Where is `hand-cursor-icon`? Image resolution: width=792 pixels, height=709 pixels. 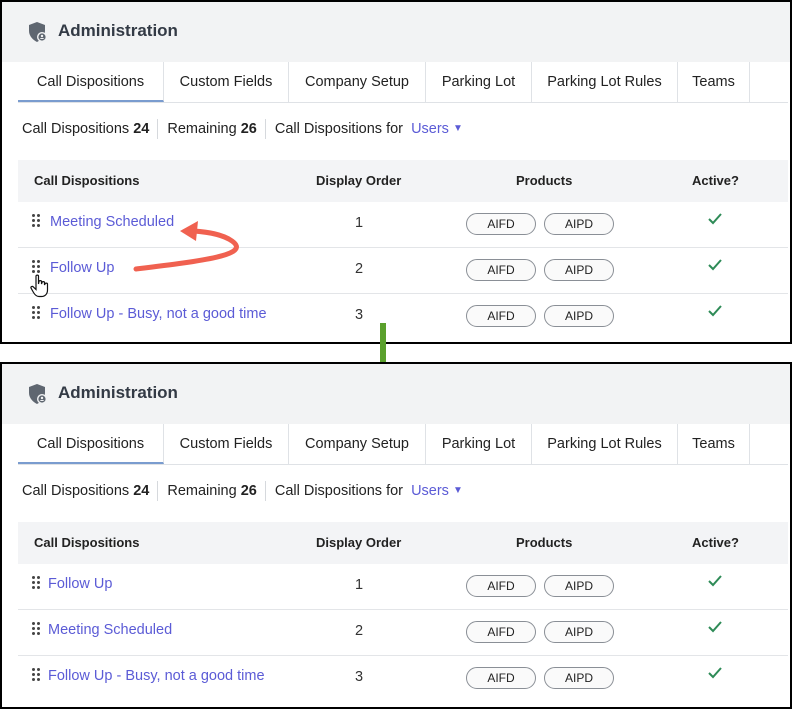 hand-cursor-icon is located at coordinates (39, 286).